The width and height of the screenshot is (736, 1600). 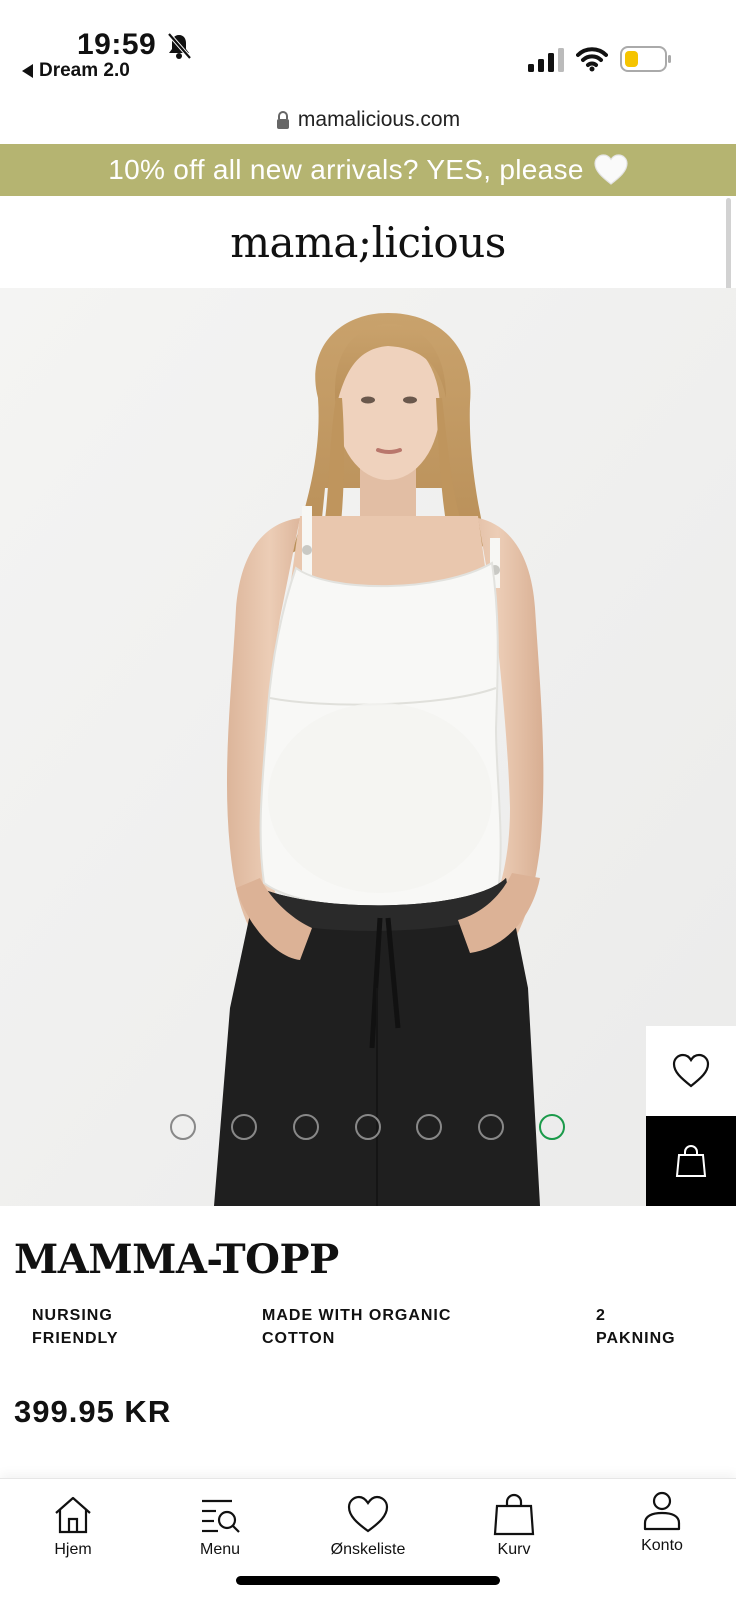 I want to click on nav-item-menu: Menu, so click(x=220, y=1526).